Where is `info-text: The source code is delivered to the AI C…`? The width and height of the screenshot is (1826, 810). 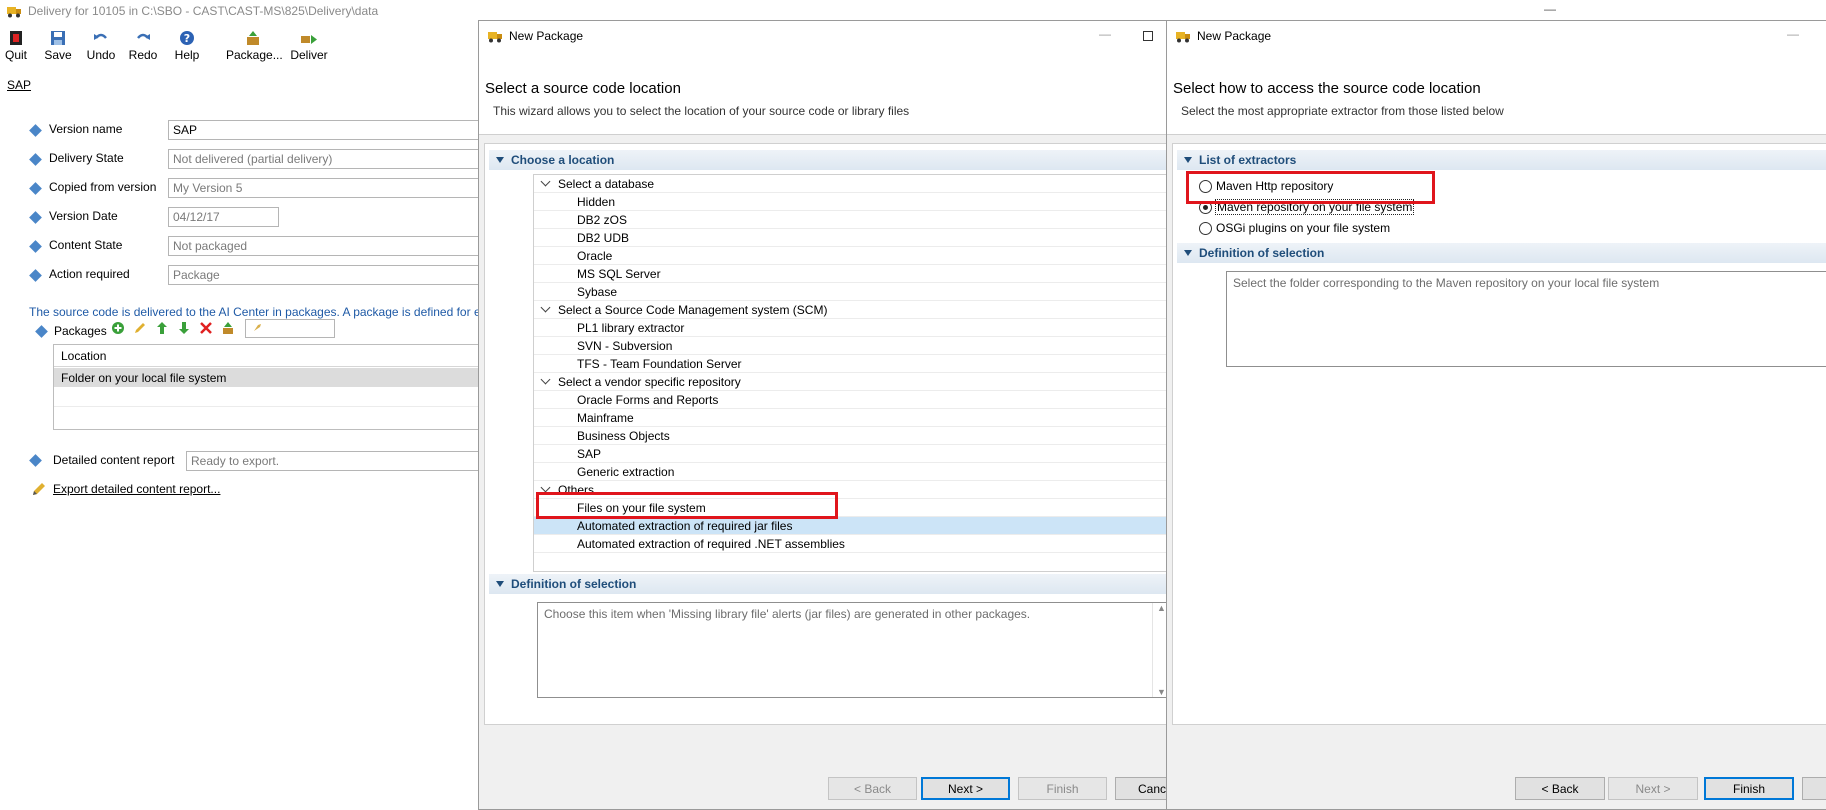 info-text: The source code is delivered to the AI C… is located at coordinates (254, 312).